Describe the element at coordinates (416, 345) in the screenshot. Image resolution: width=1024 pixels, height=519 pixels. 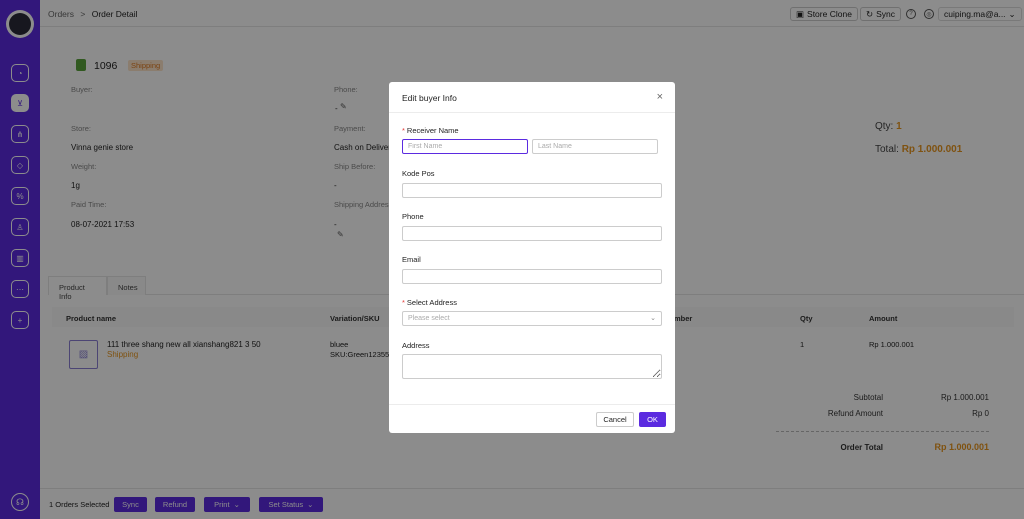
I see `address-label: Address` at that location.